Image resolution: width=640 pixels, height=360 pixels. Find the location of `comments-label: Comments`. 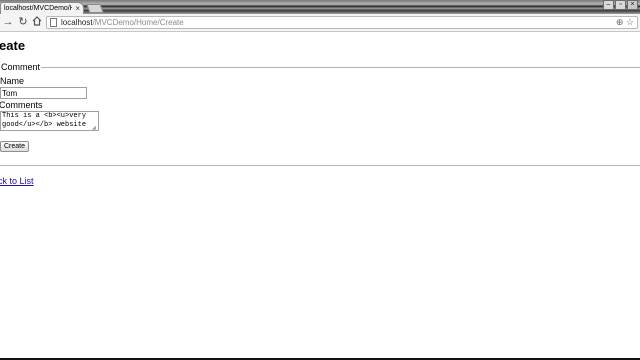

comments-label: Comments is located at coordinates (21, 105).